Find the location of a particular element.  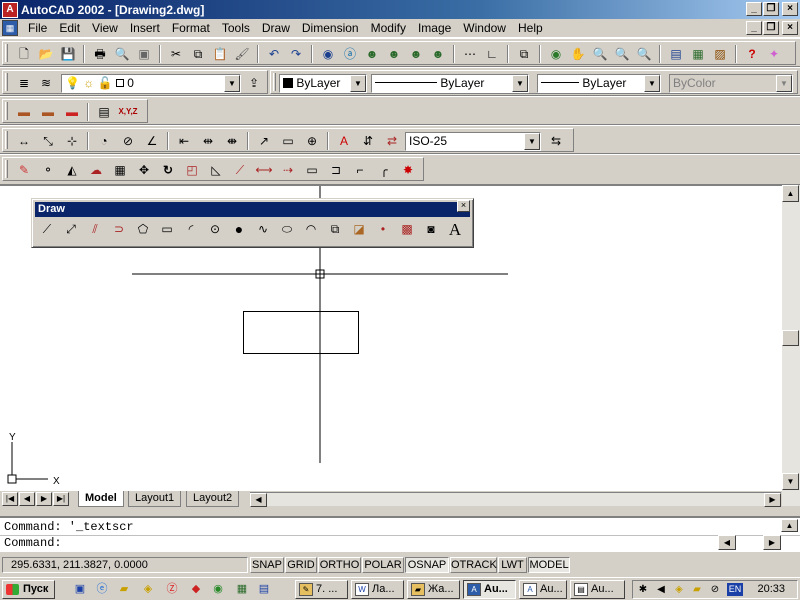

start-button: Пуск is located at coordinates (28, 589).